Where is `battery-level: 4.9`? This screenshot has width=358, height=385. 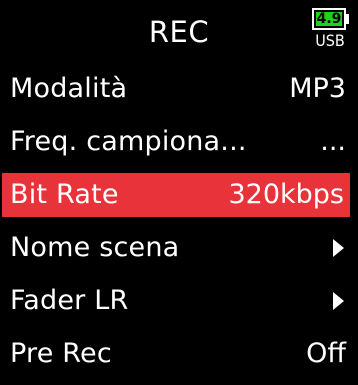
battery-level: 4.9 is located at coordinates (329, 19).